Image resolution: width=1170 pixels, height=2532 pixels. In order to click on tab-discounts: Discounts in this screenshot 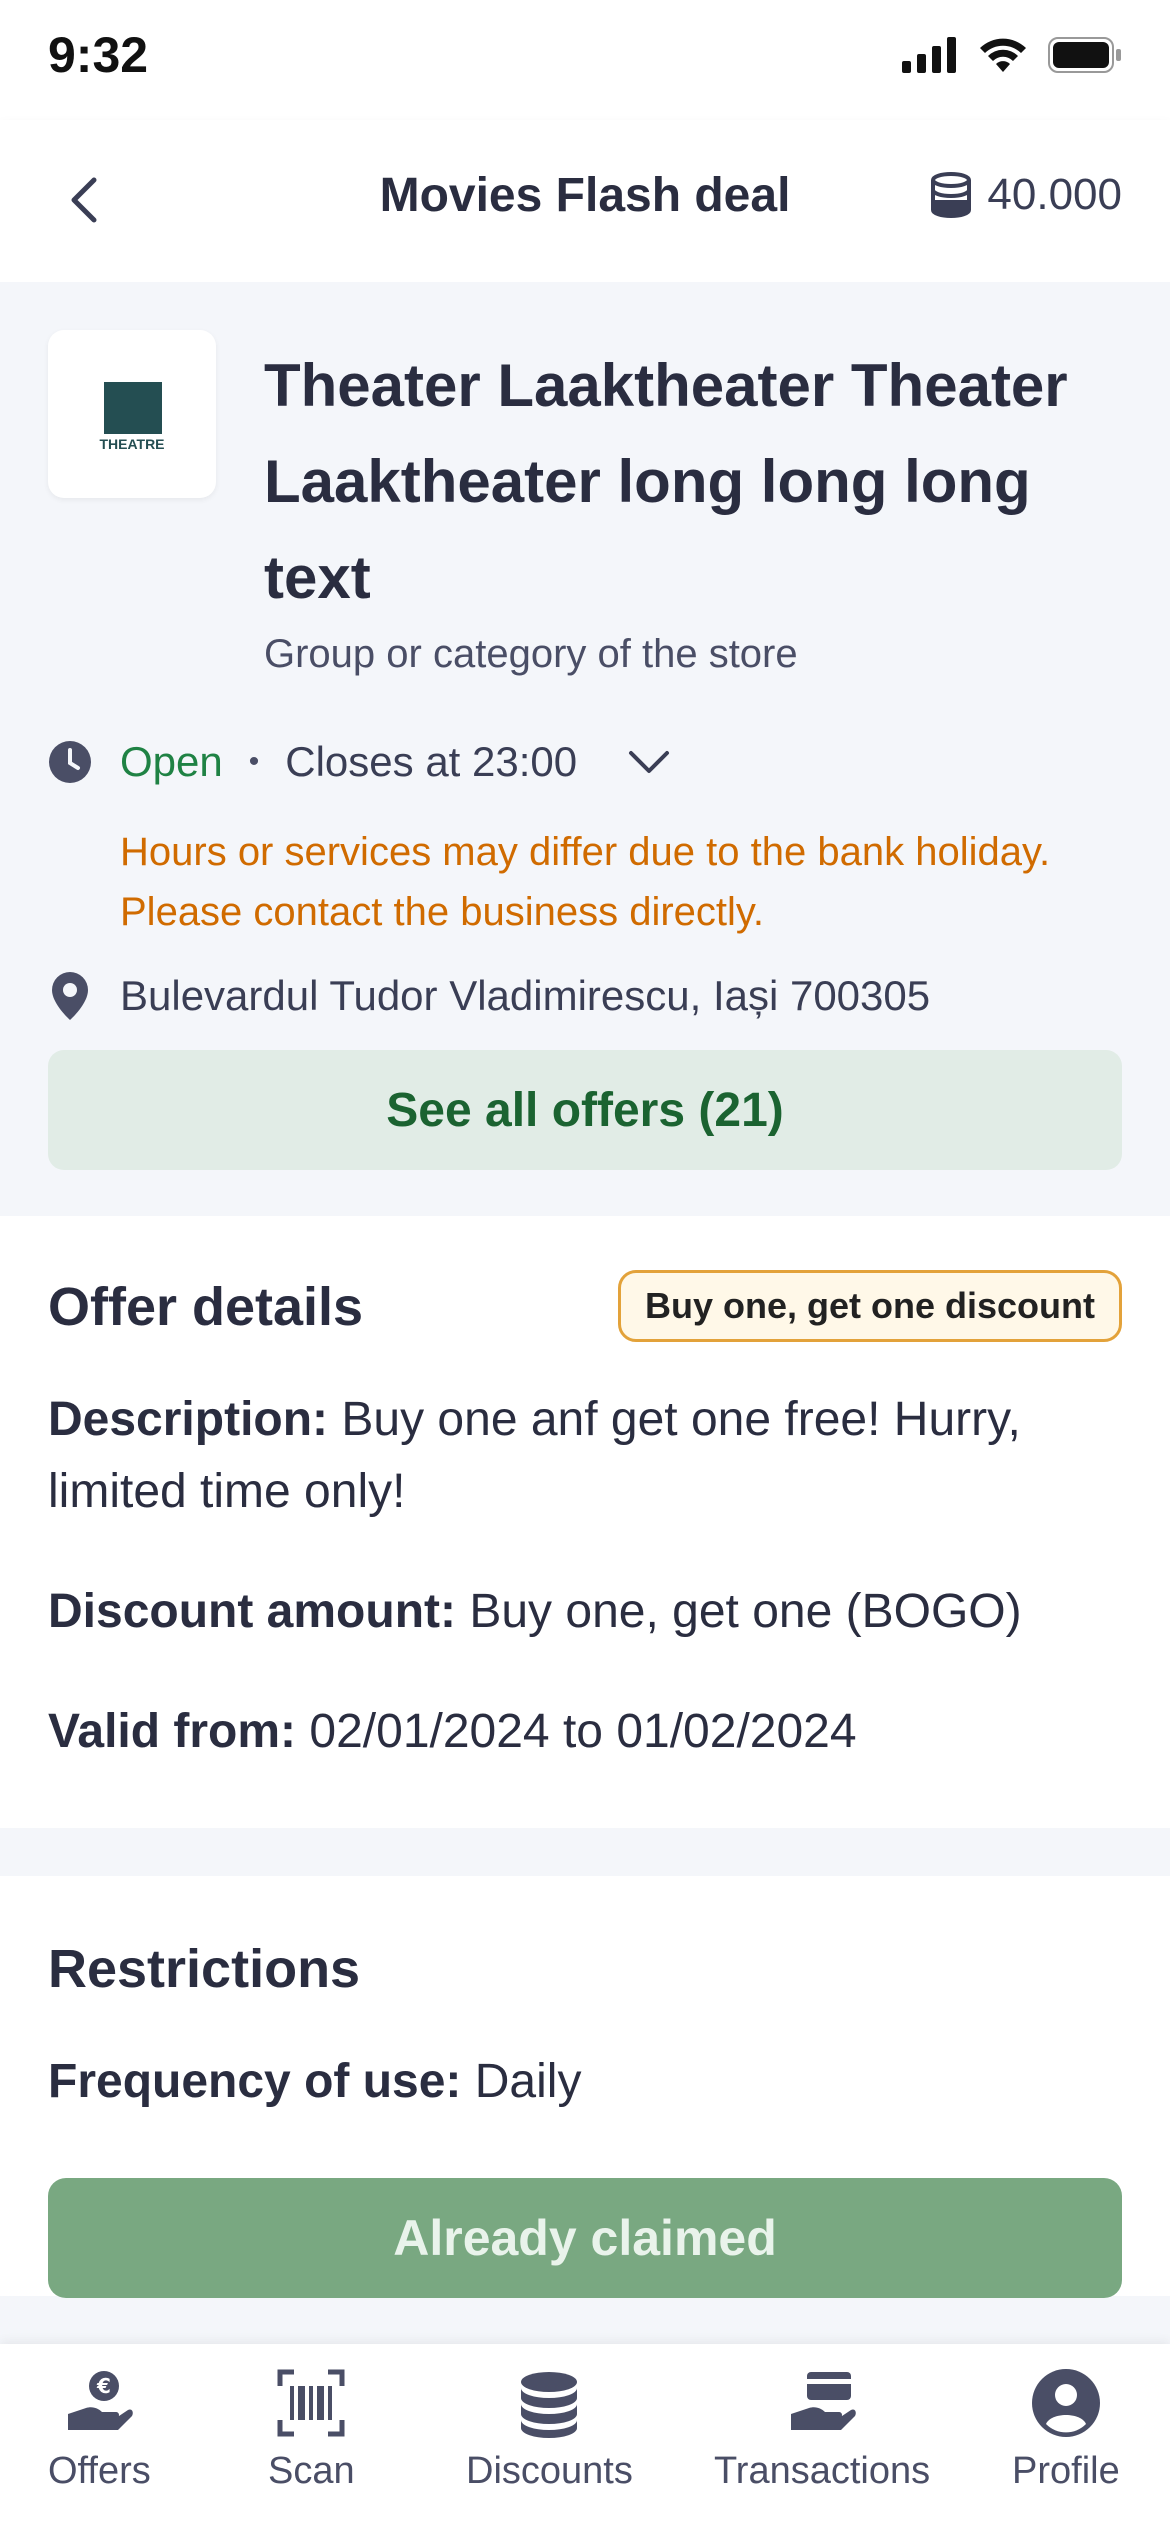, I will do `click(549, 2430)`.